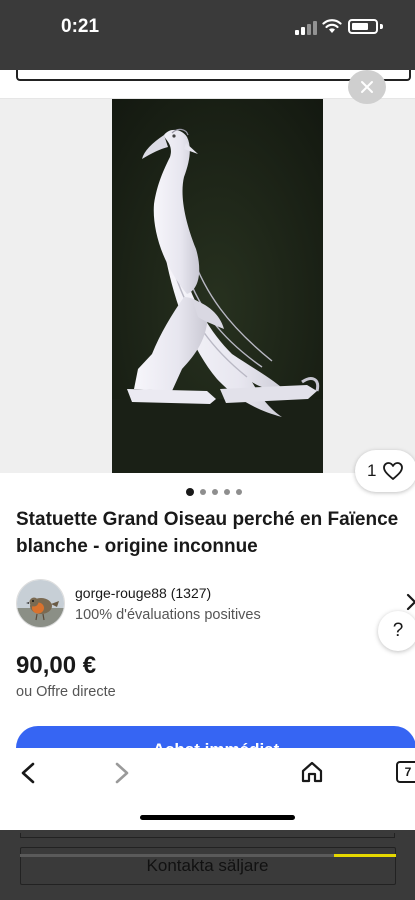  What do you see at coordinates (168, 615) in the screenshot?
I see `seller-feedback: 100% d'évaluations positives` at bounding box center [168, 615].